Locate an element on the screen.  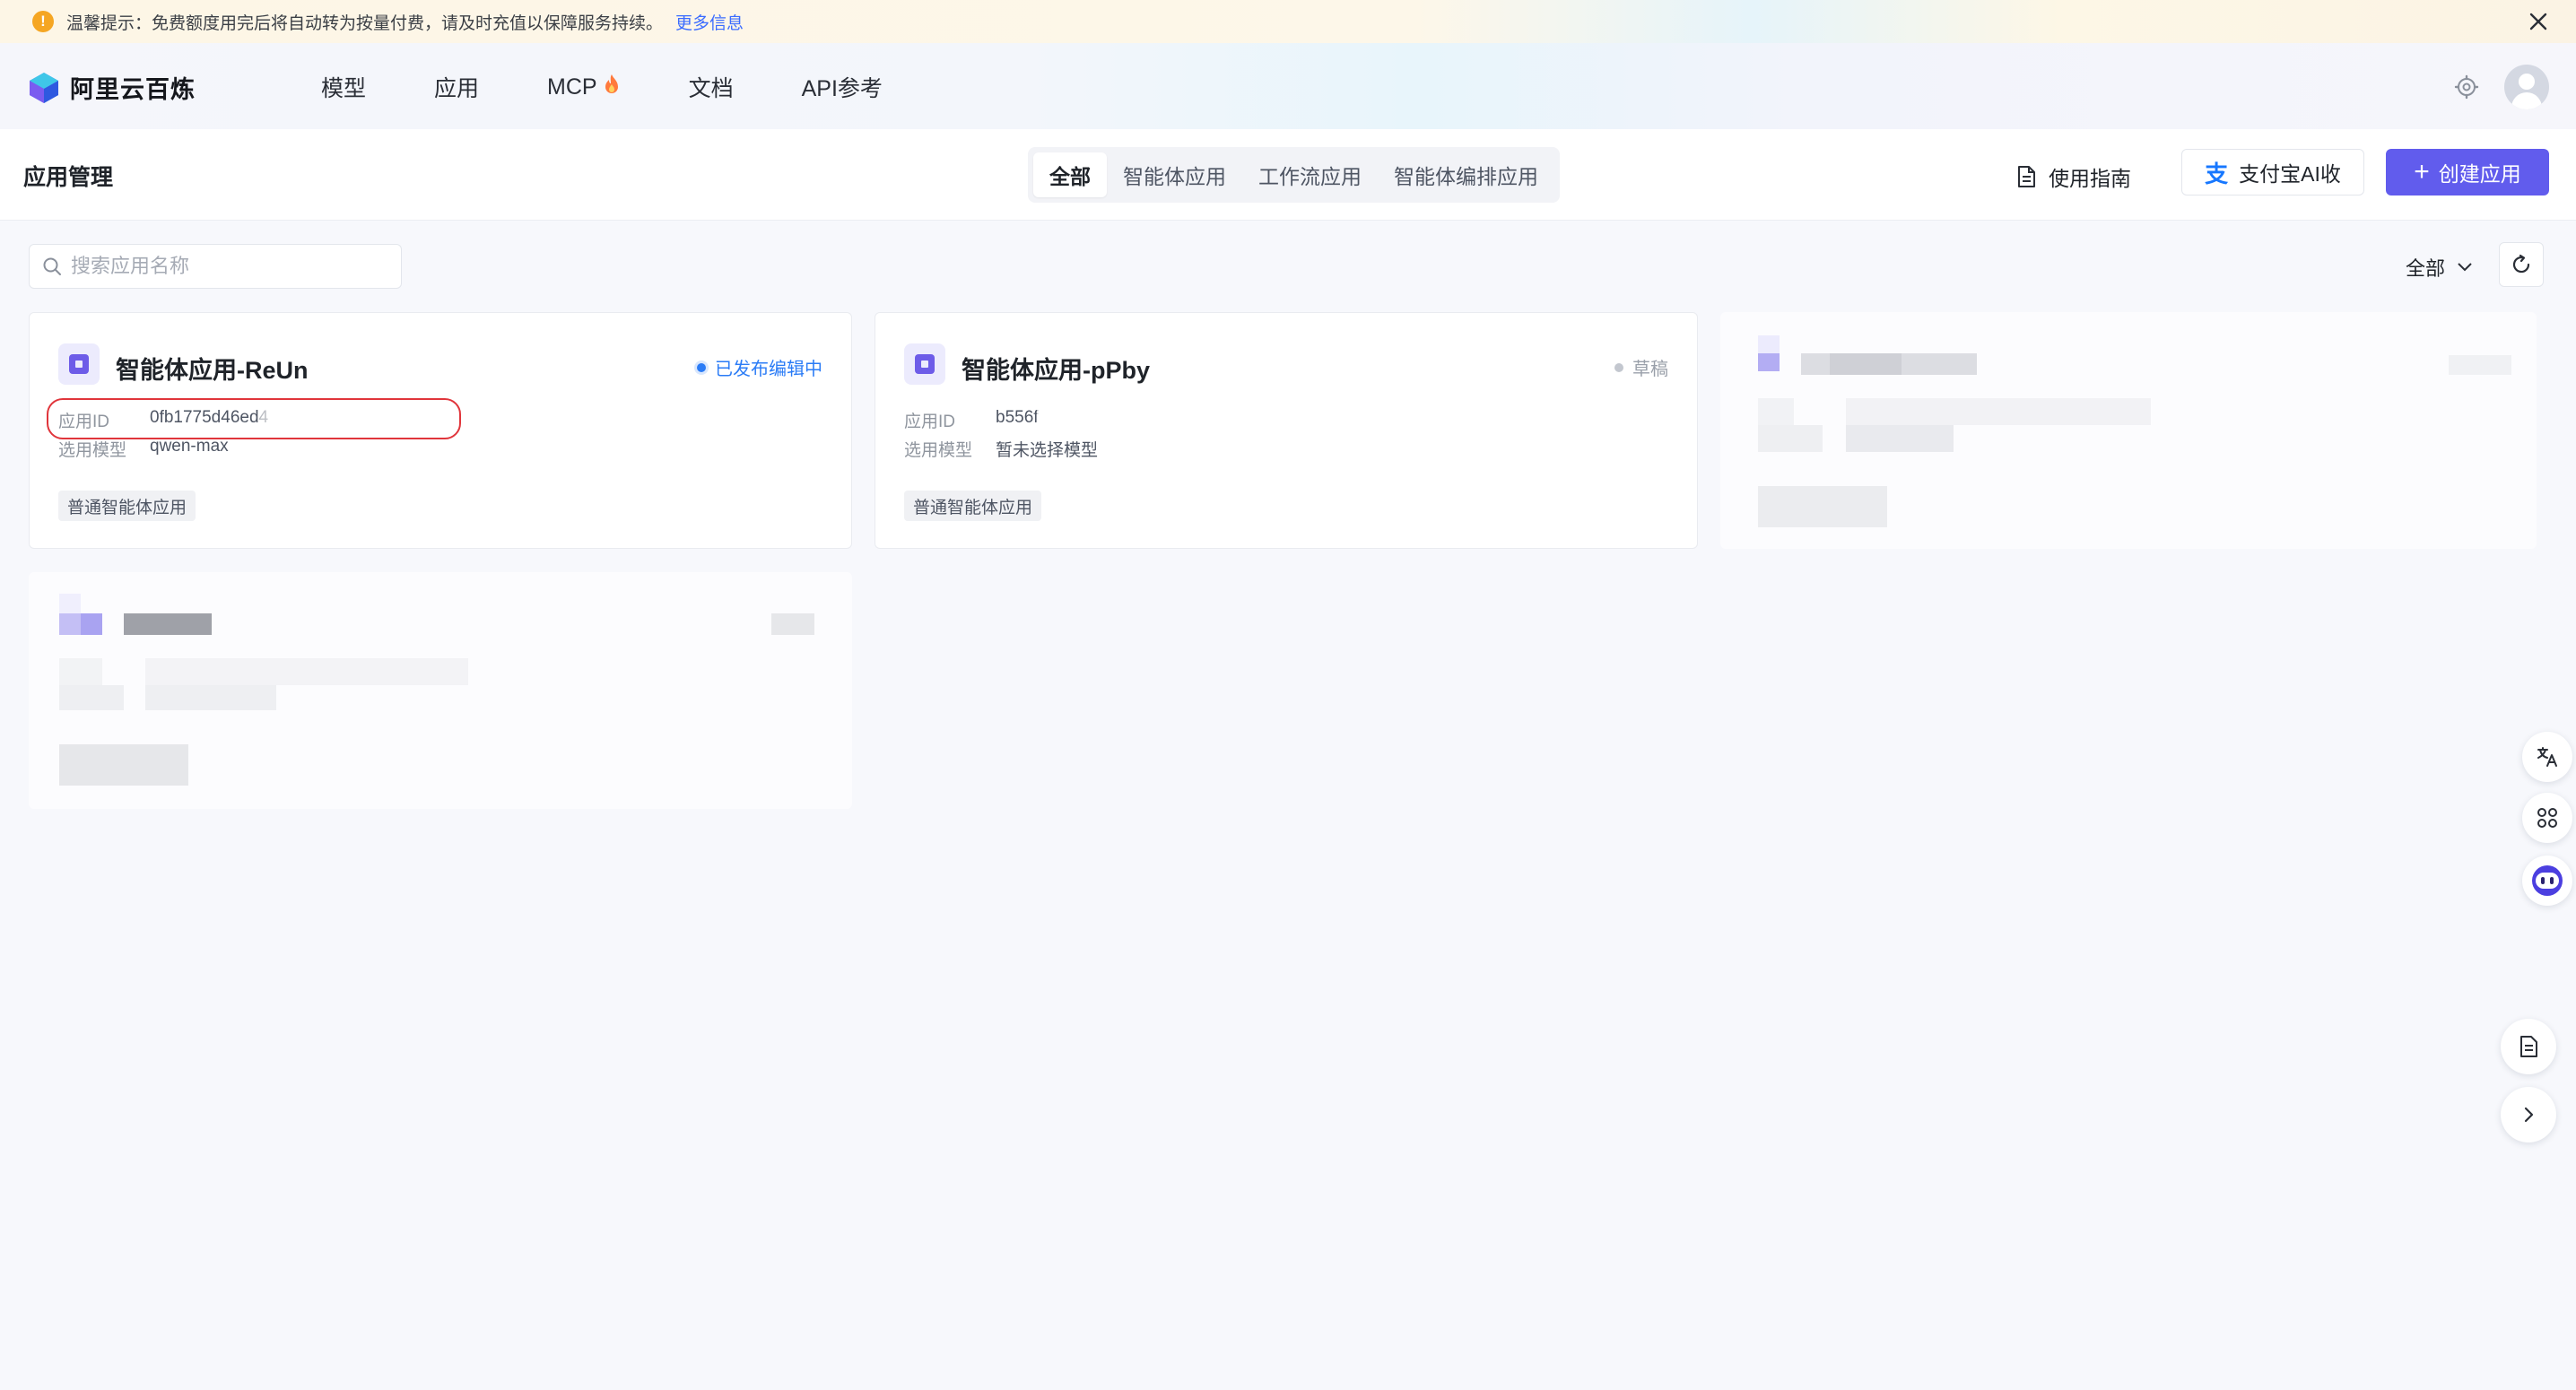
alipay-icon: 支 is located at coordinates (2217, 173).